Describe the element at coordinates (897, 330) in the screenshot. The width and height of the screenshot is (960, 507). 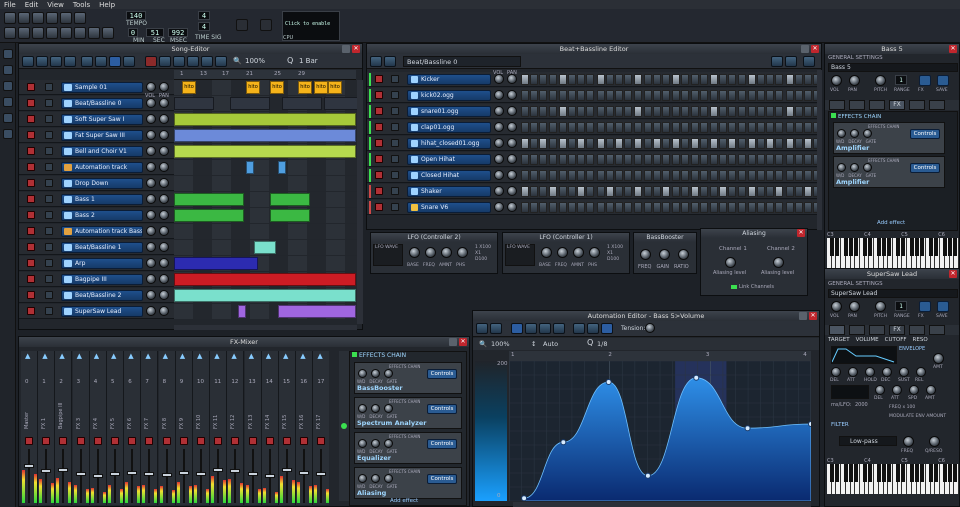
I see `tab-fx: FX` at that location.